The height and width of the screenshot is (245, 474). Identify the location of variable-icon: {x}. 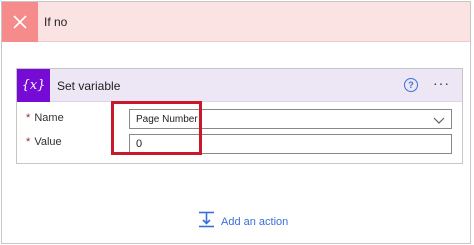
(33, 85).